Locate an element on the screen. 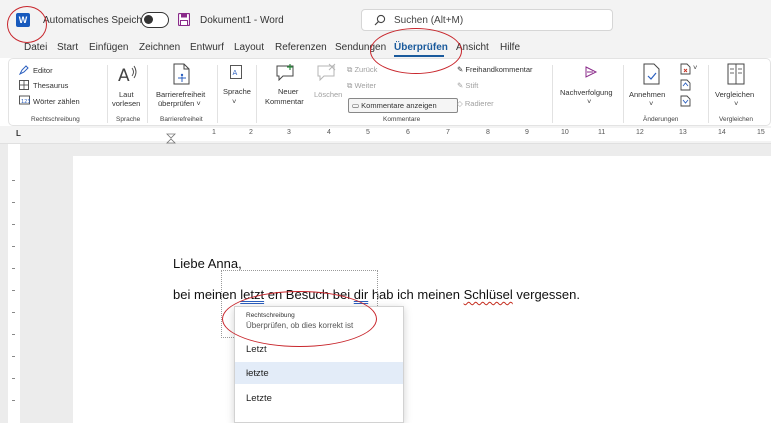 Image resolution: width=771 pixels, height=423 pixels. tab-hilfe: Hilfe is located at coordinates (510, 47).